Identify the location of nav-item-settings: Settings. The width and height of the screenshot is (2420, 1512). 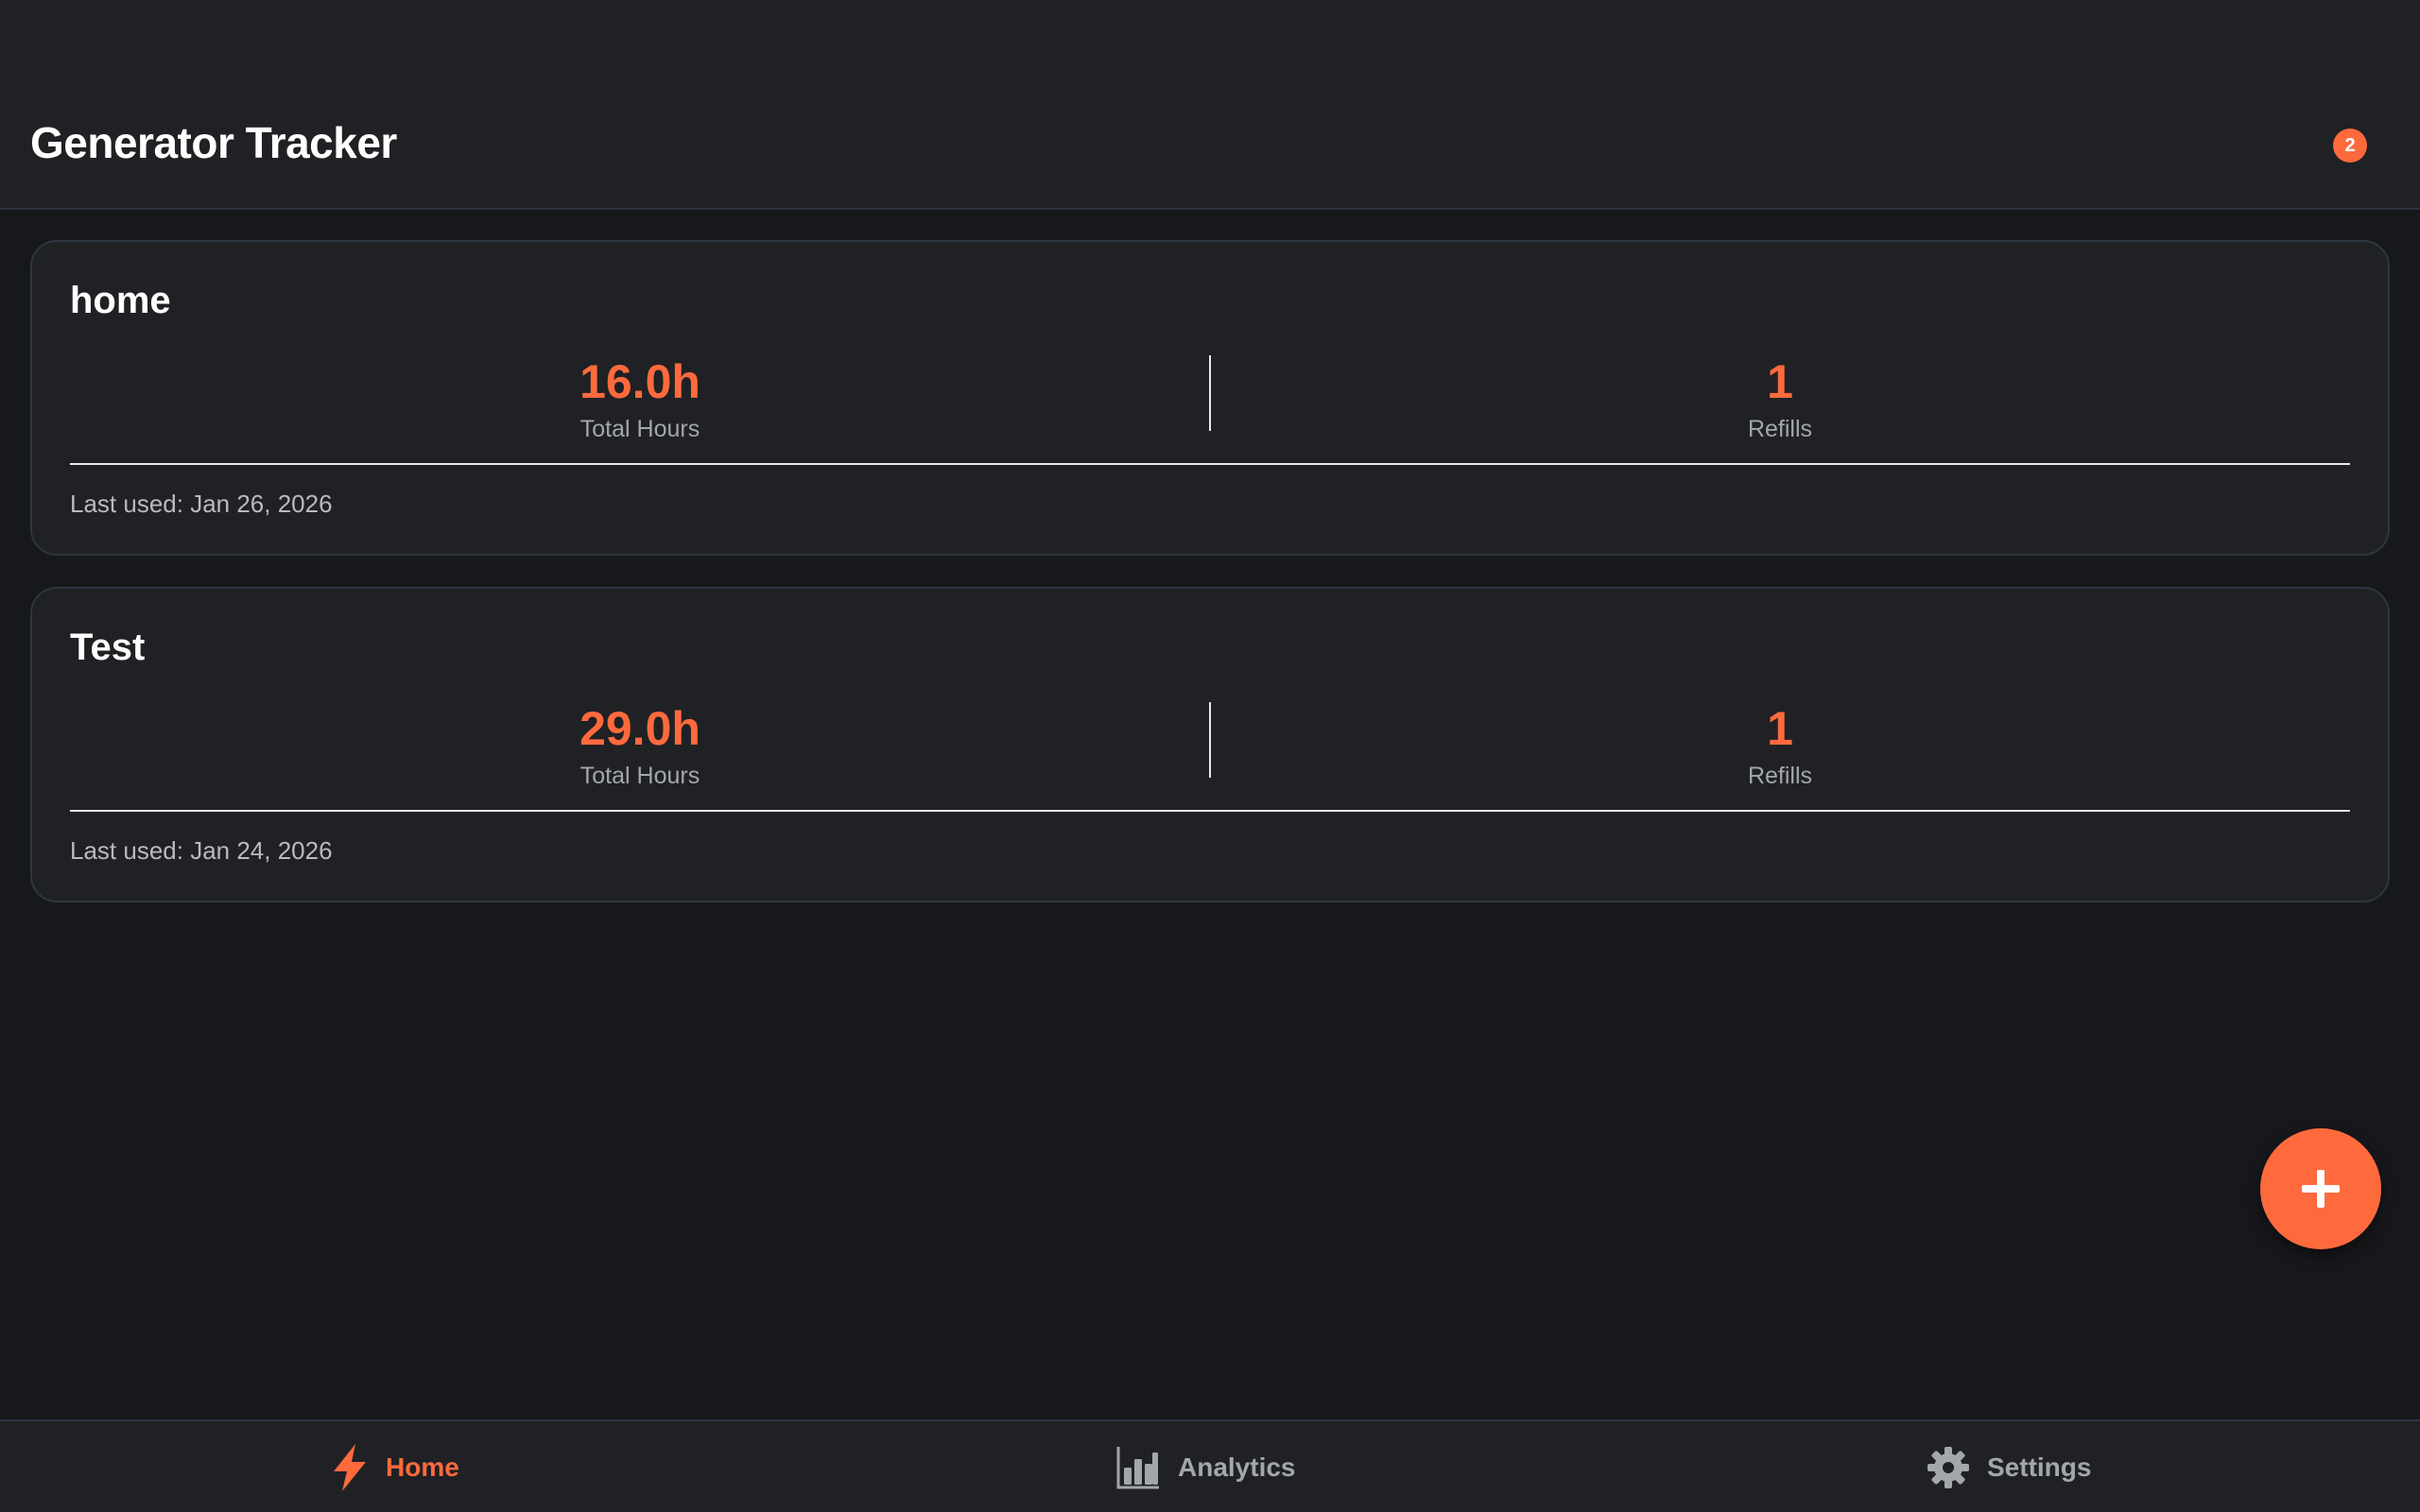
(2009, 1466).